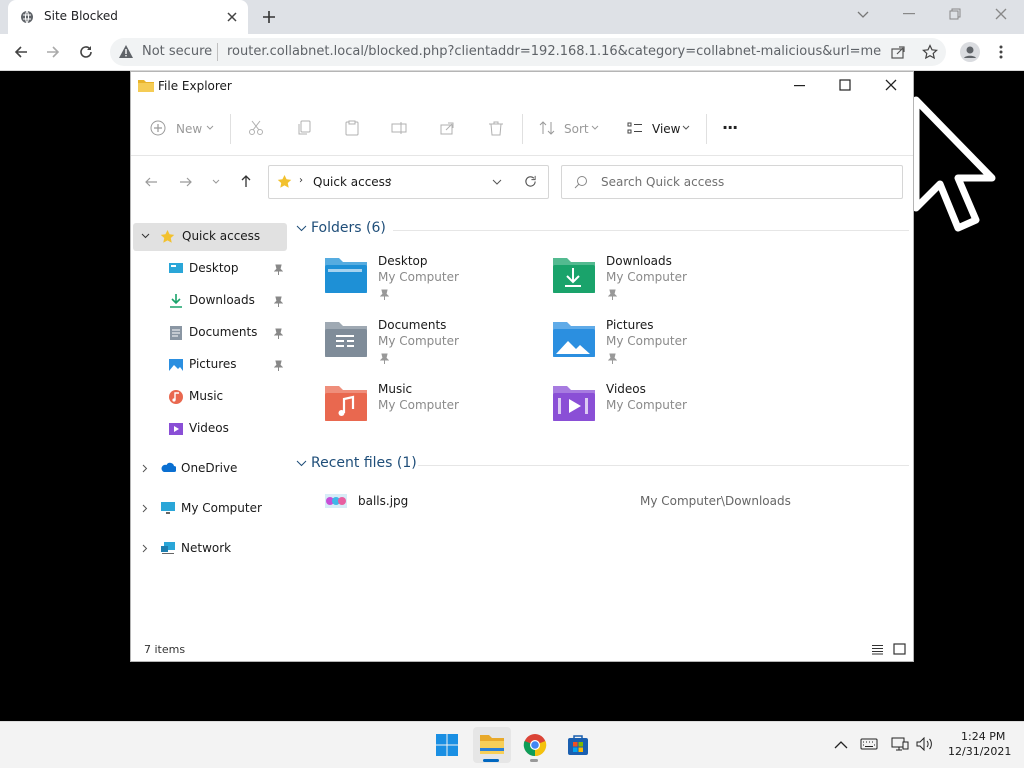  What do you see at coordinates (206, 548) in the screenshot?
I see `sidebar-item-network: Network` at bounding box center [206, 548].